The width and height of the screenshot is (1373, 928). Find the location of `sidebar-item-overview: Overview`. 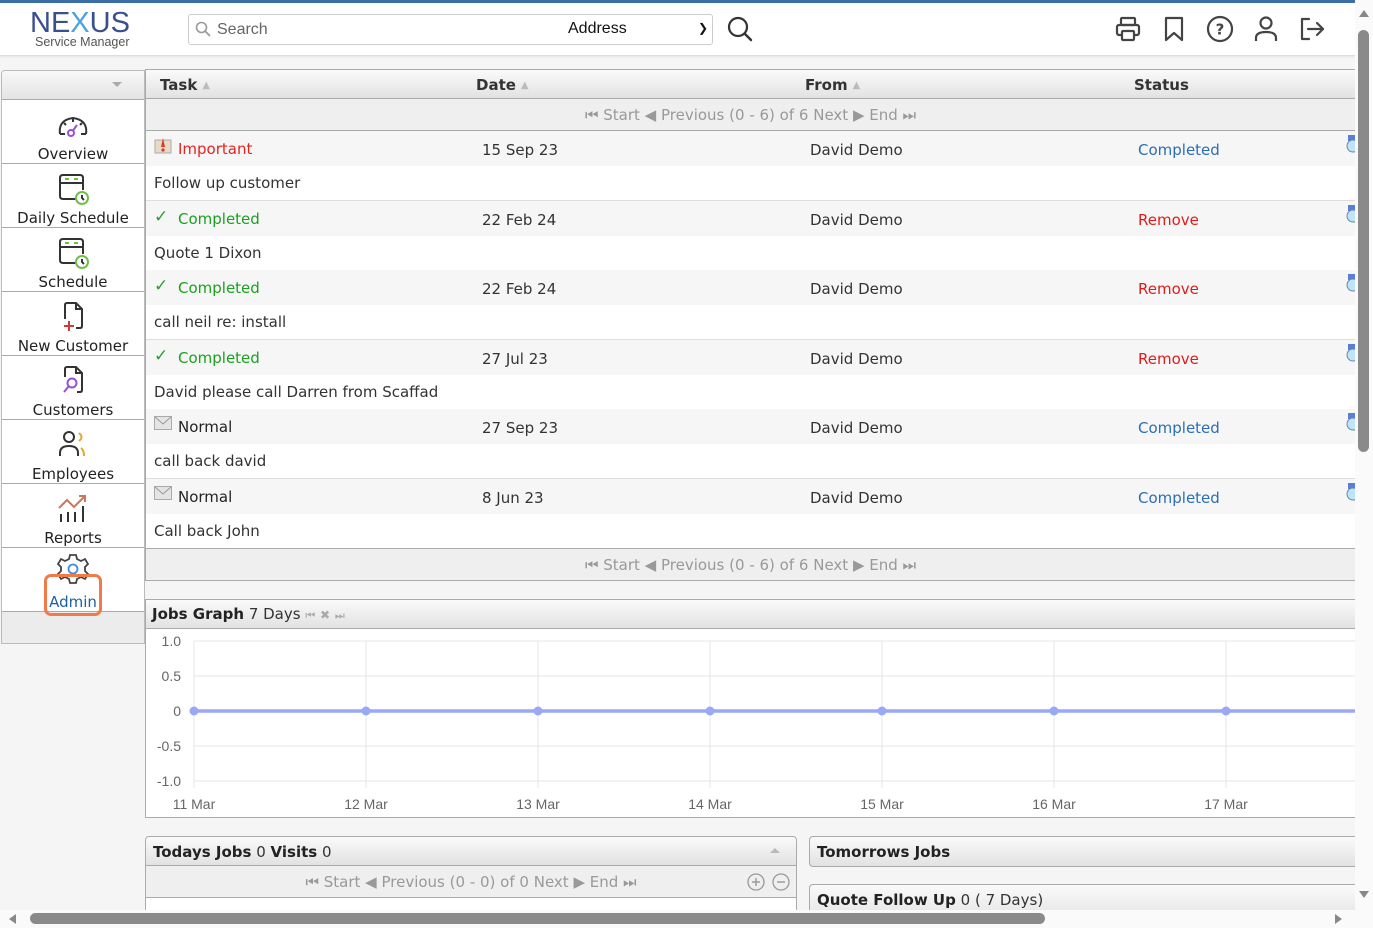

sidebar-item-overview: Overview is located at coordinates (73, 132).